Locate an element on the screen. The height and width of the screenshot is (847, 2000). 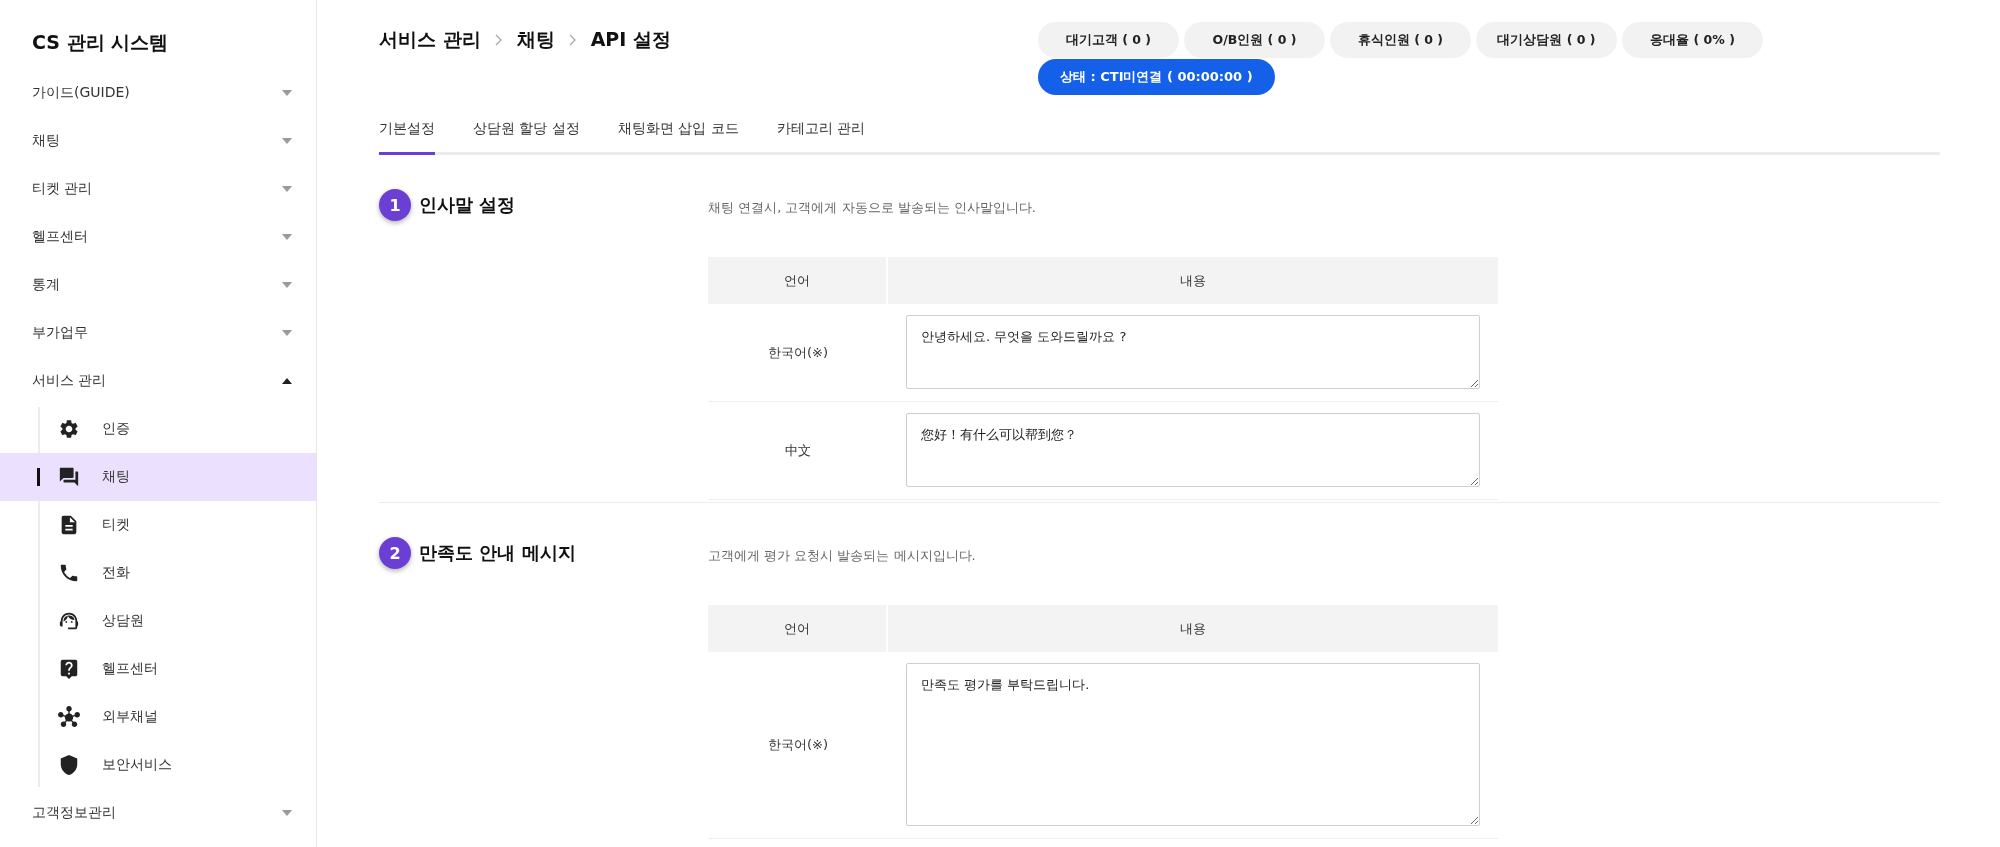
stat-chip: 대기상담원 ( 0 ) is located at coordinates (1546, 40).